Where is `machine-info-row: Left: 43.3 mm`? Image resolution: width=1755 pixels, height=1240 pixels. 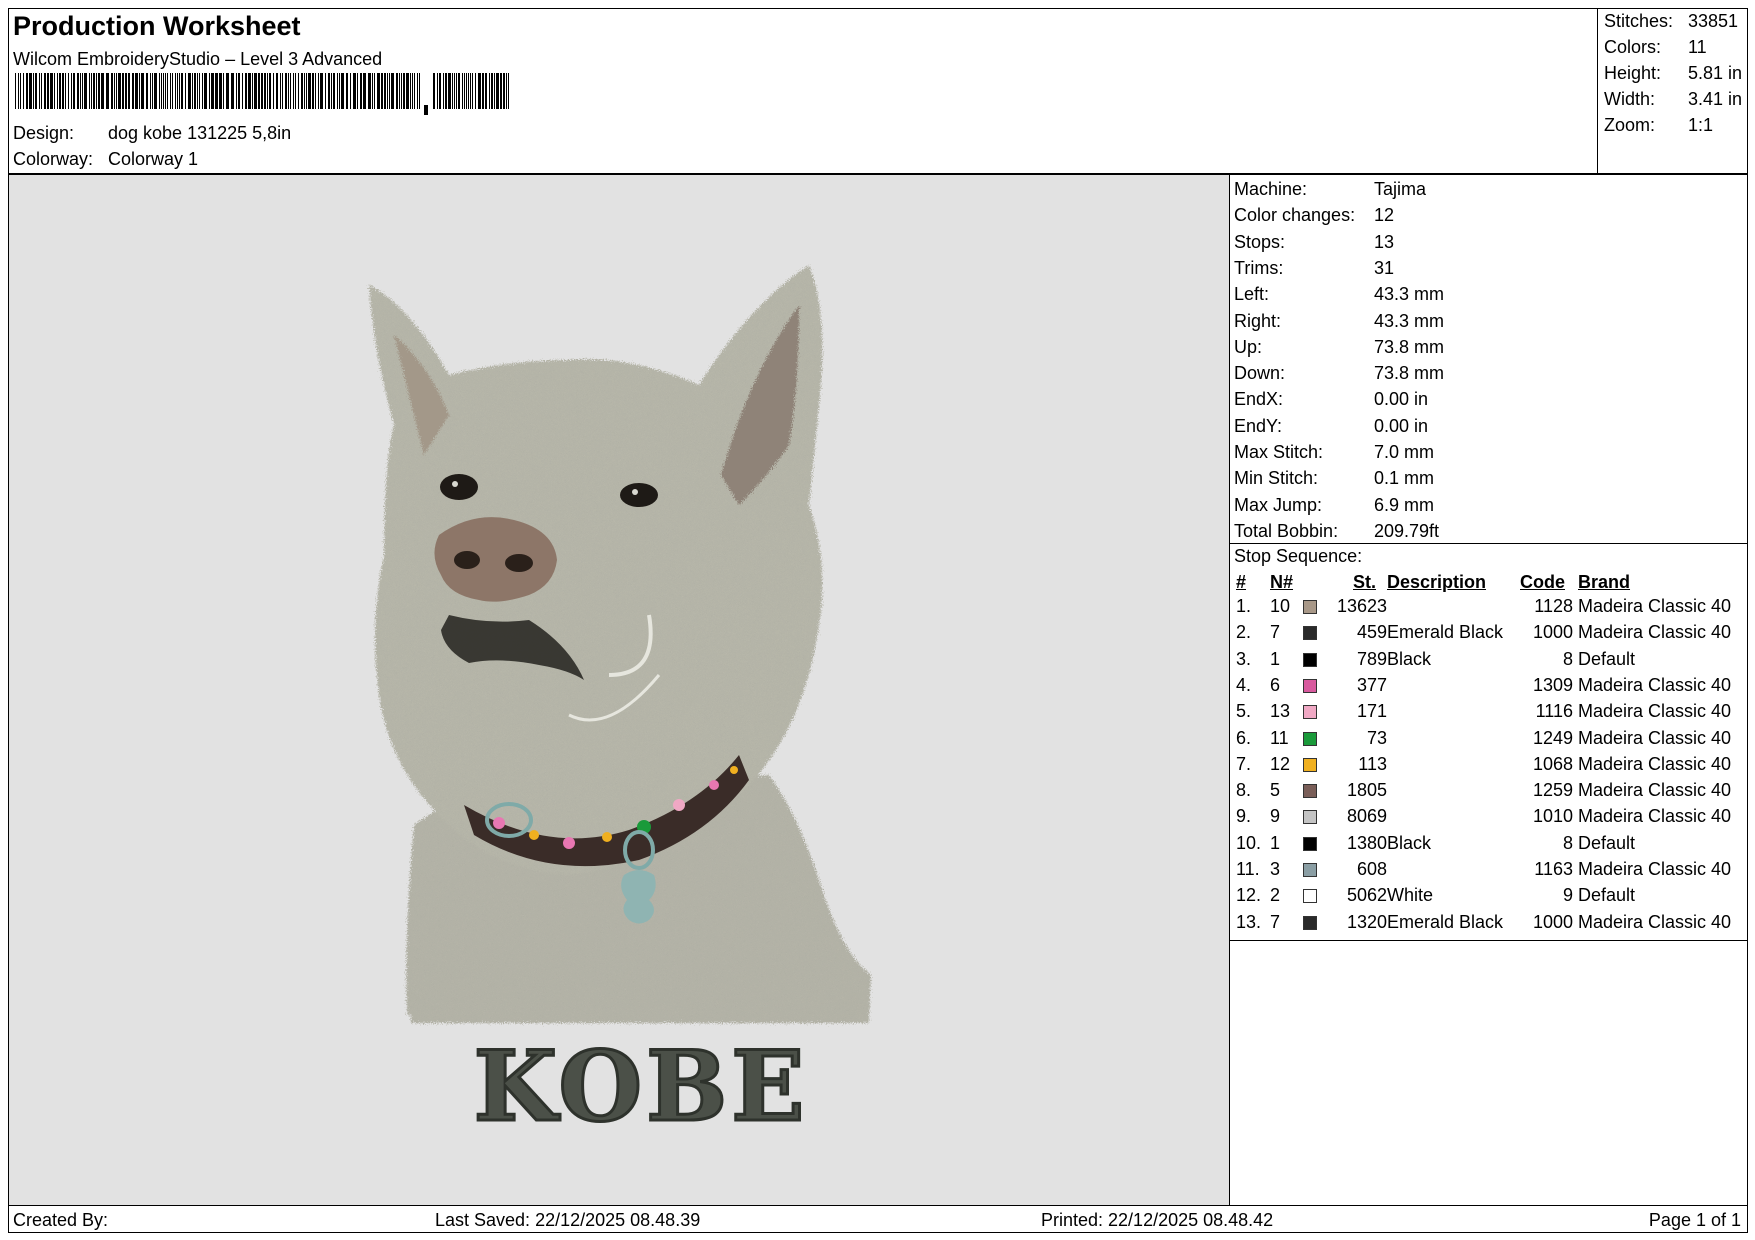
machine-info-row: Left: 43.3 mm is located at coordinates (1339, 294).